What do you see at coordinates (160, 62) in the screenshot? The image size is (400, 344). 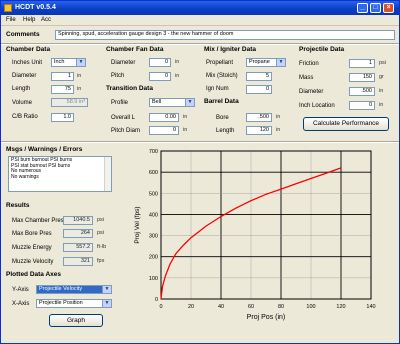 I see `fan-diameter-input: 0` at bounding box center [160, 62].